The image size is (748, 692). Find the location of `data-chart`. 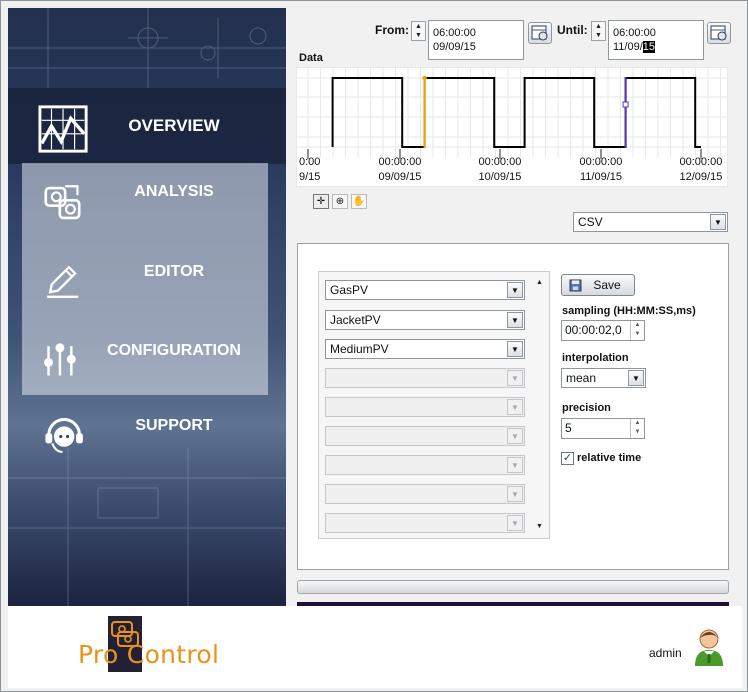

data-chart is located at coordinates (512, 127).